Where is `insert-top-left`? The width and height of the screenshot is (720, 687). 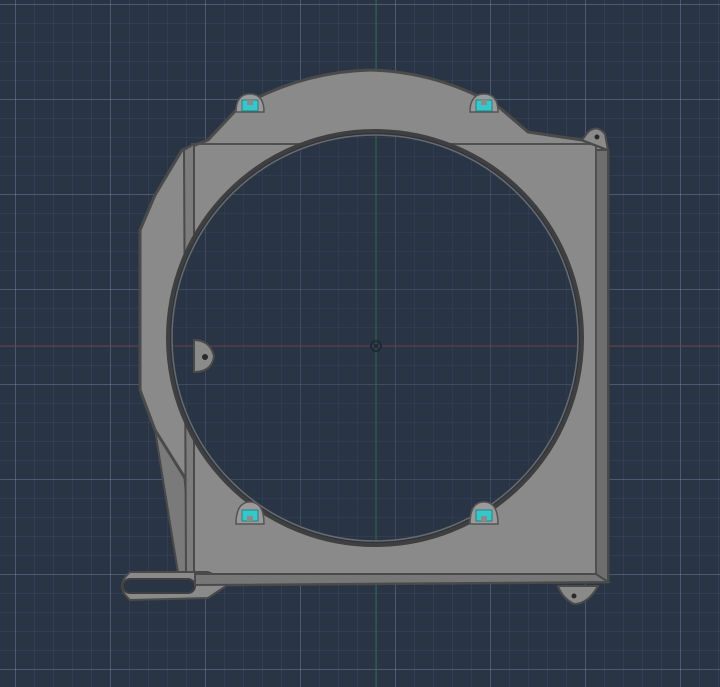
insert-top-left is located at coordinates (250, 103).